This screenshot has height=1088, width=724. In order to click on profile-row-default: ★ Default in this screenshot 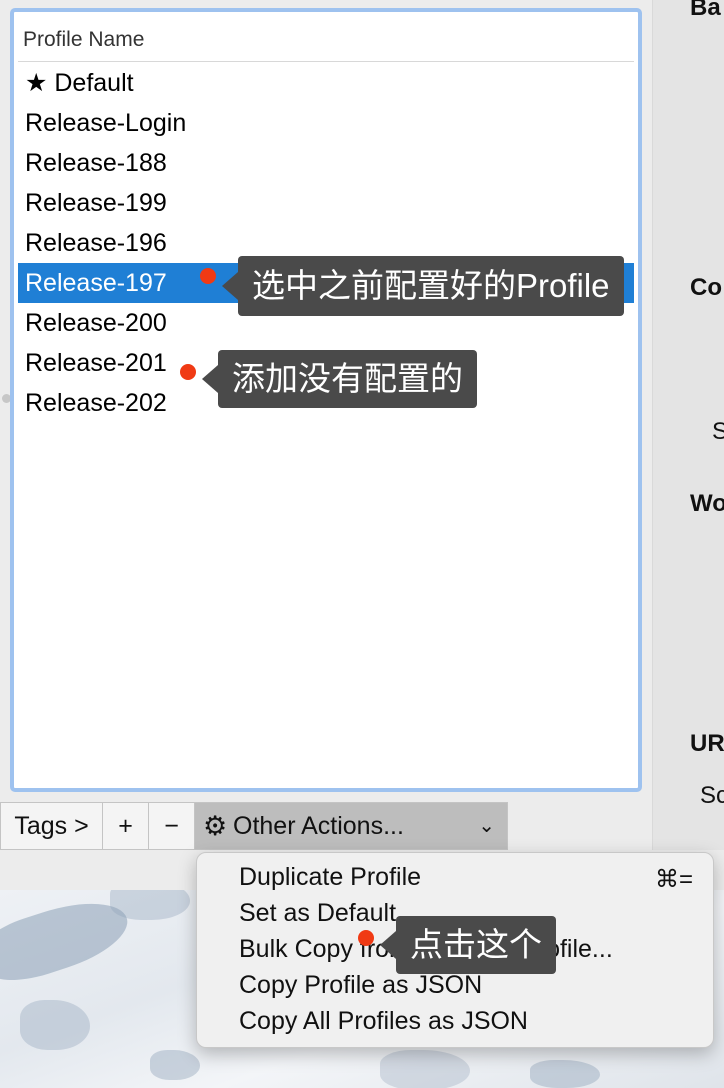, I will do `click(326, 83)`.